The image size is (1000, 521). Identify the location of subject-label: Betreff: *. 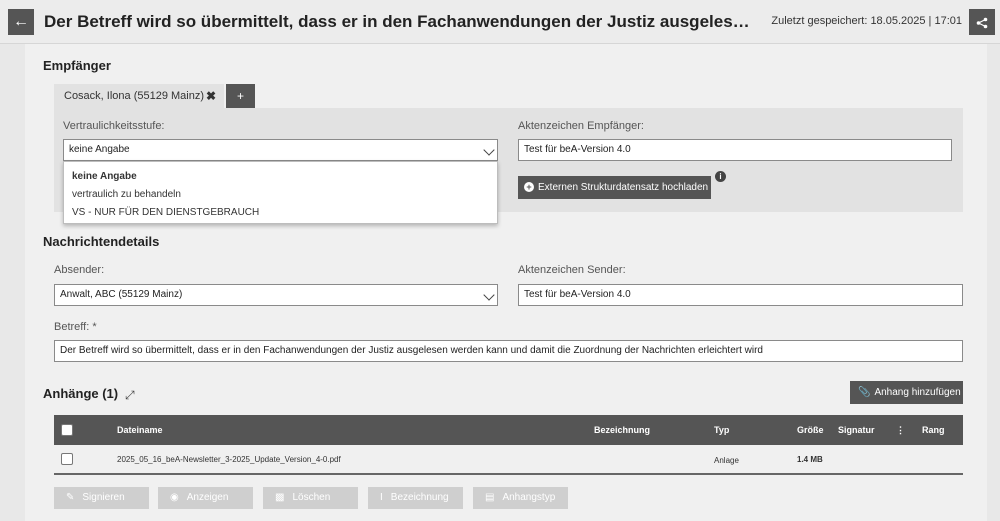
(75, 327).